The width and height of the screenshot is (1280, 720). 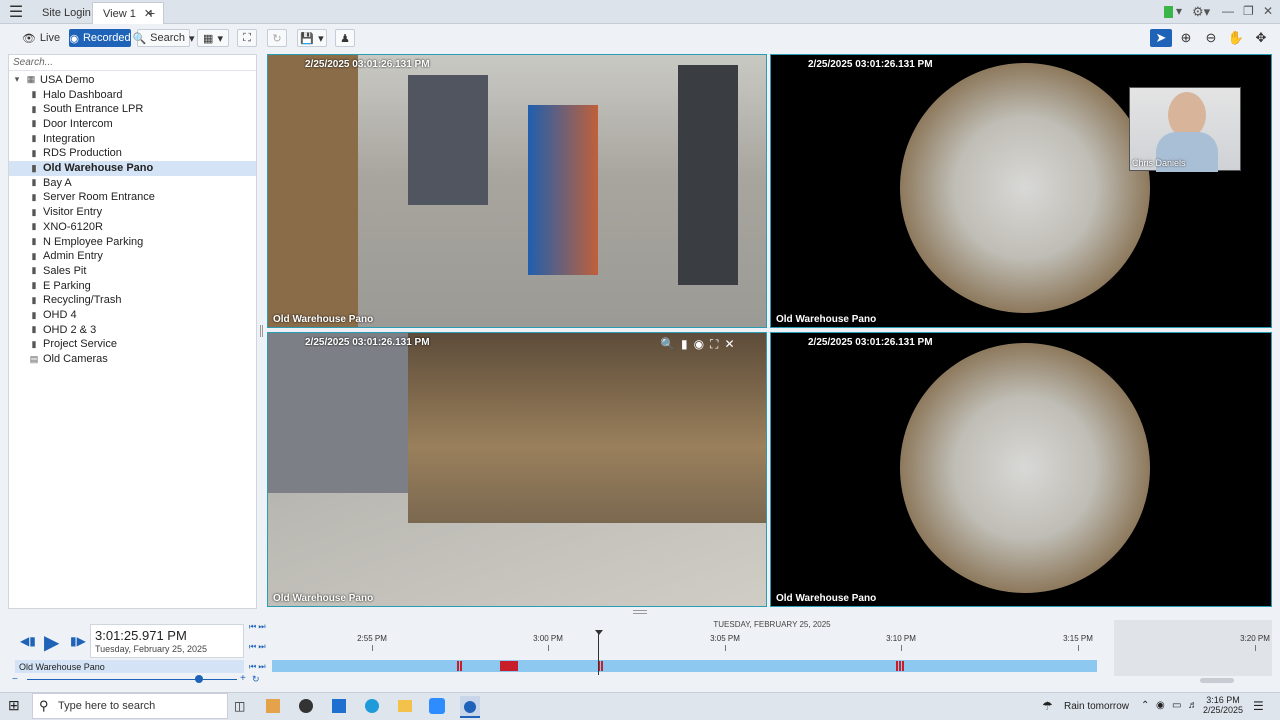 I want to click on zoom-out-button: ⊖, so click(x=1211, y=38).